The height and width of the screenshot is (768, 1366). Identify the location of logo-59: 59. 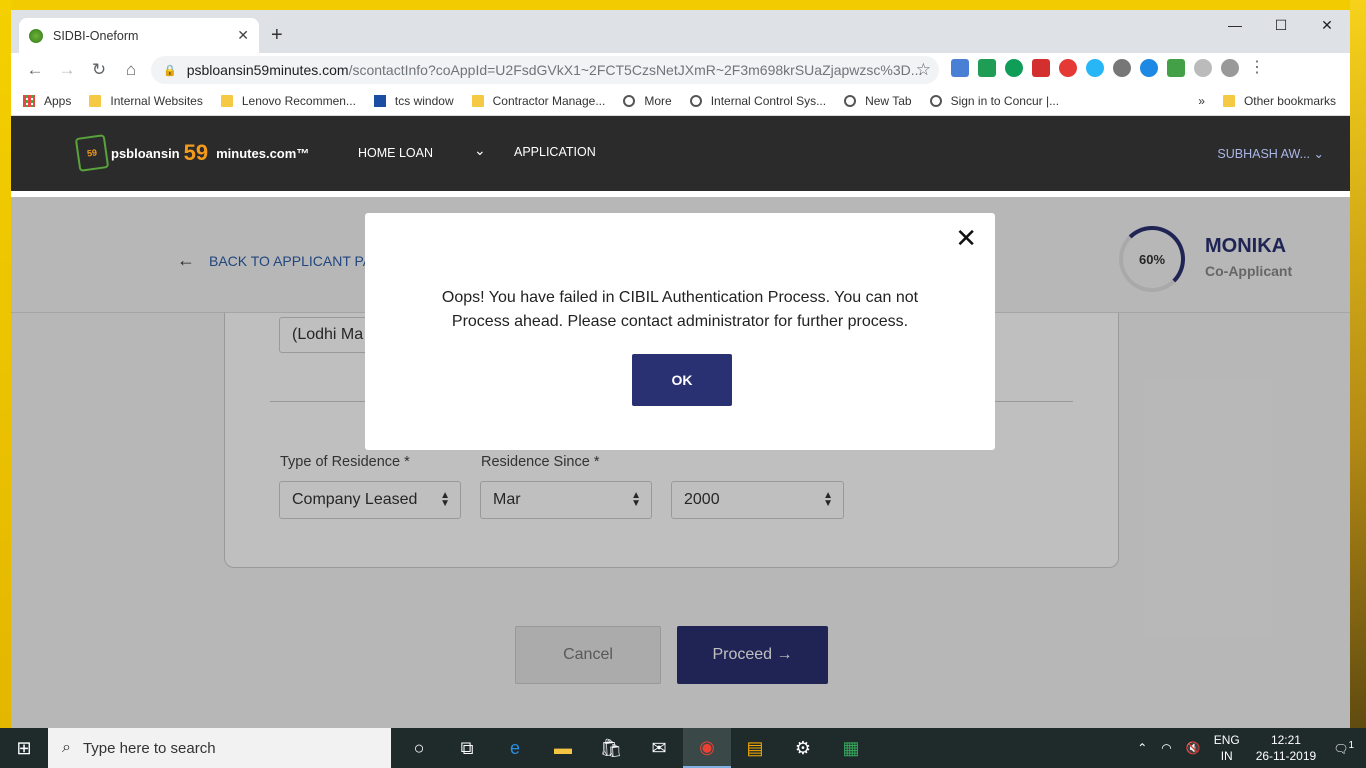
(196, 152).